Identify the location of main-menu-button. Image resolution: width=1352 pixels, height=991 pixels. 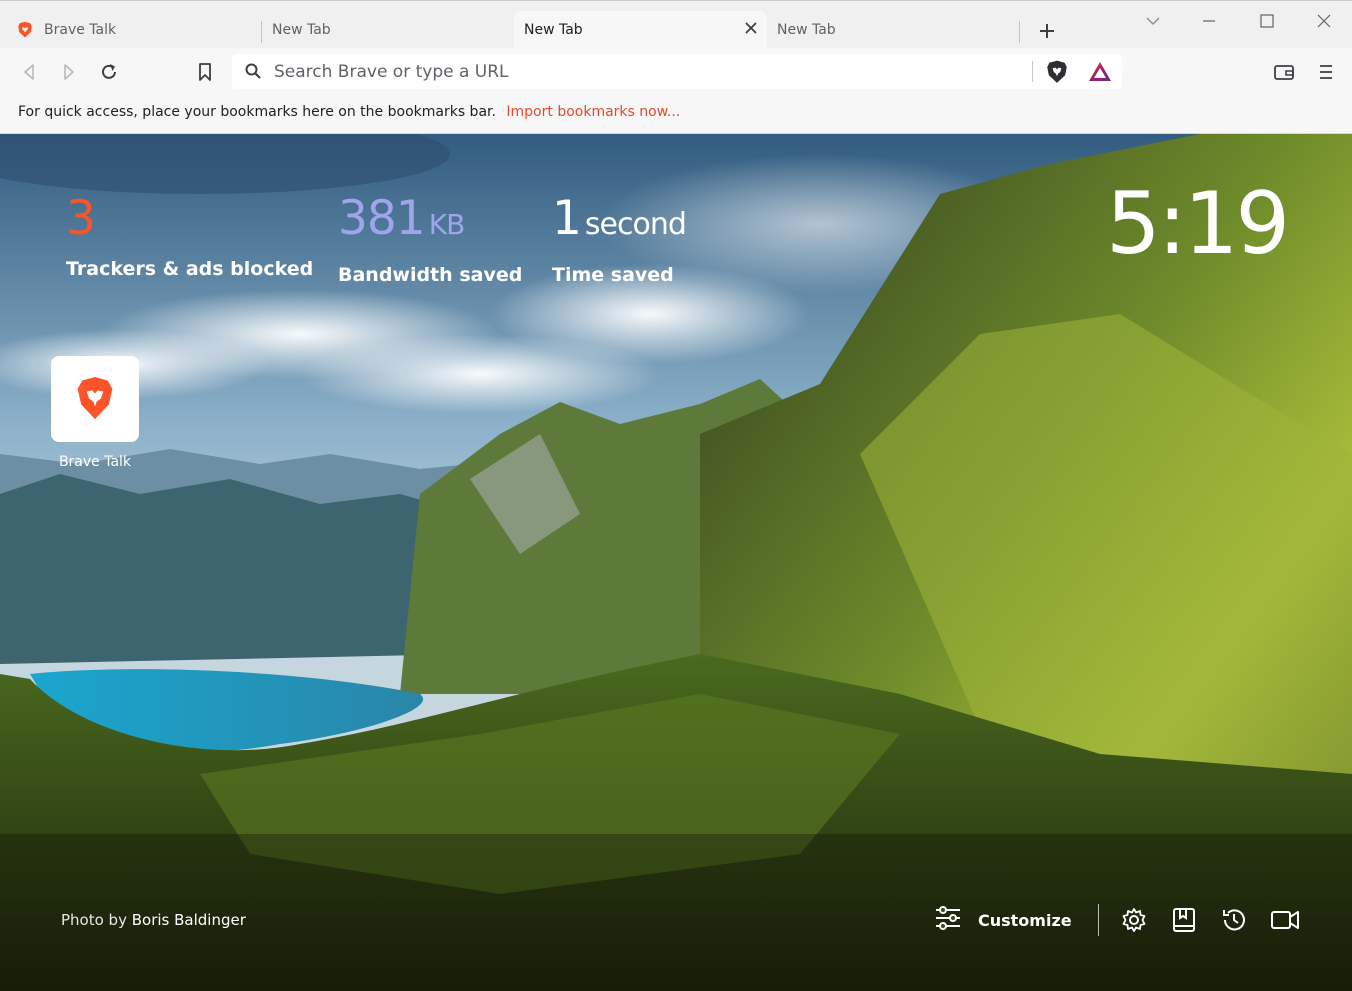
(1326, 72).